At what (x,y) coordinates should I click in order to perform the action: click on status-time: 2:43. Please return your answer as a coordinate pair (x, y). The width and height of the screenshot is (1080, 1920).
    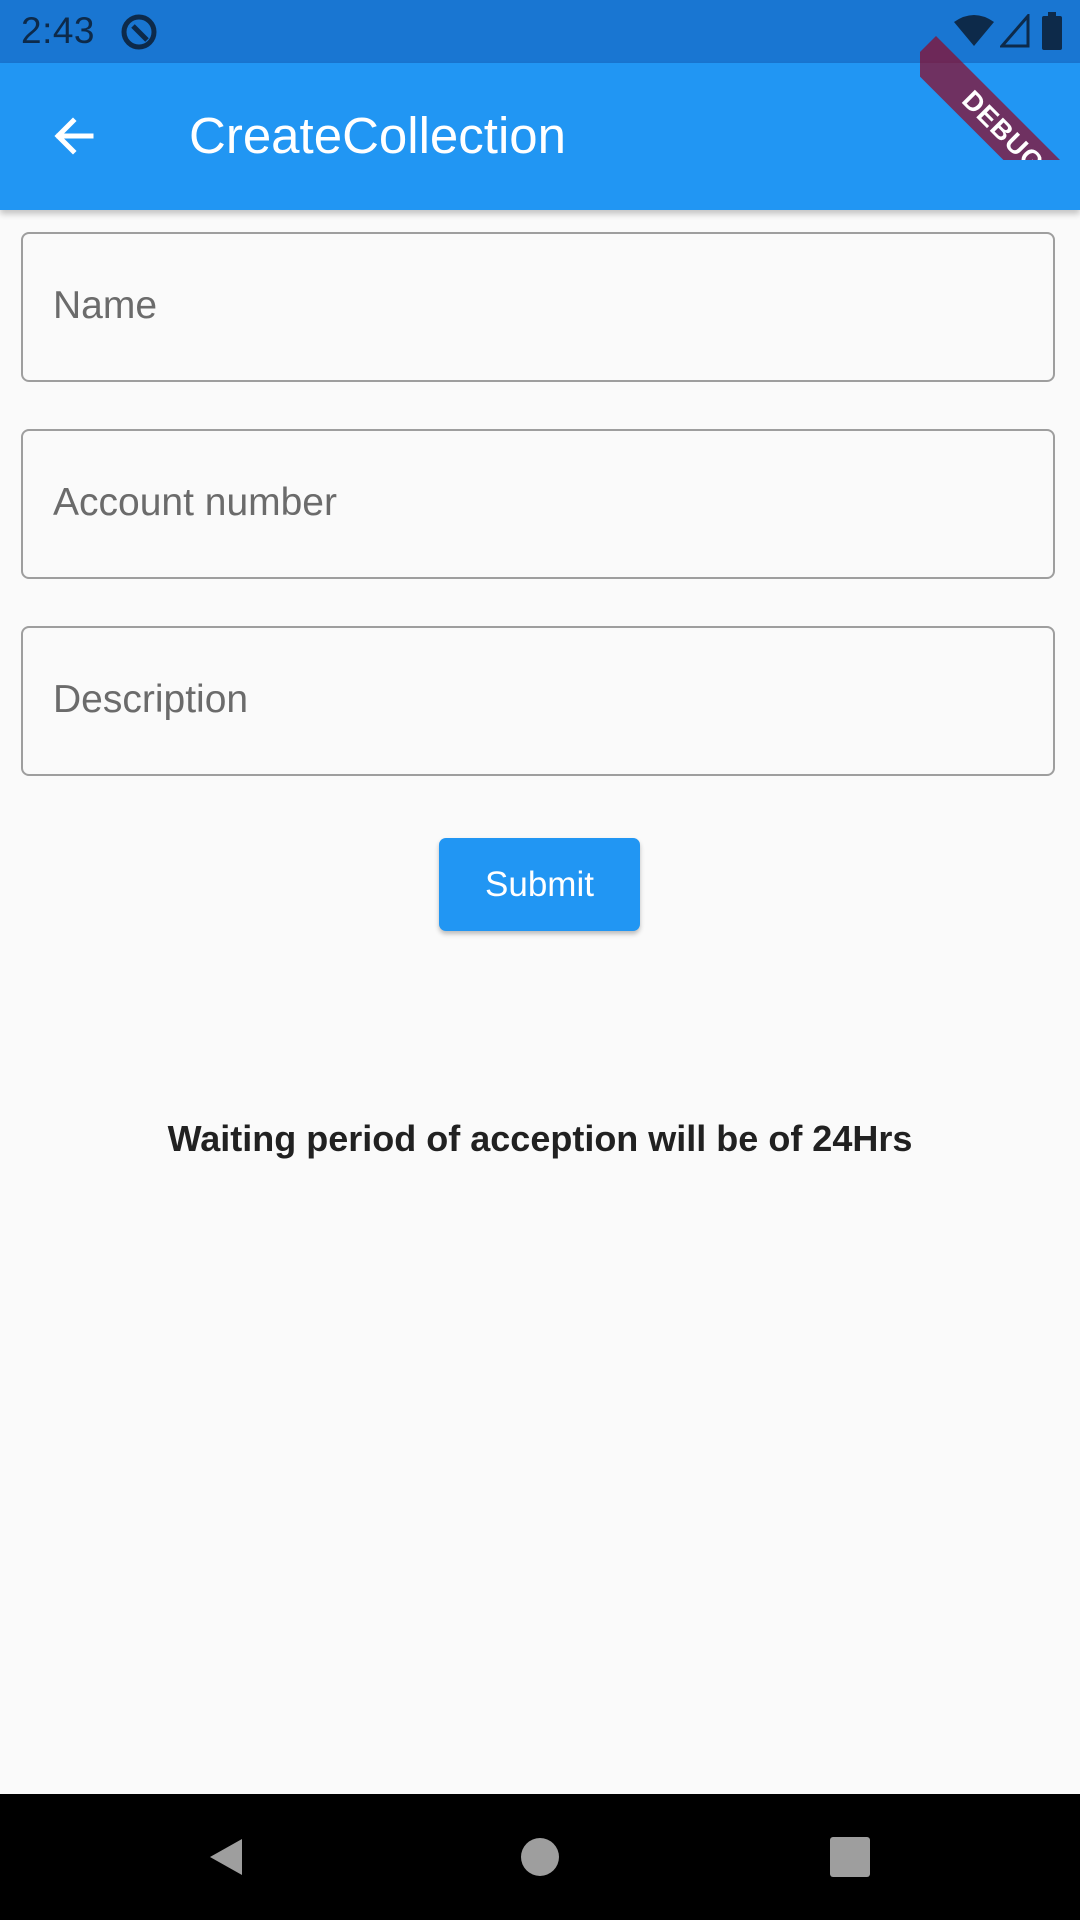
    Looking at the image, I should click on (58, 30).